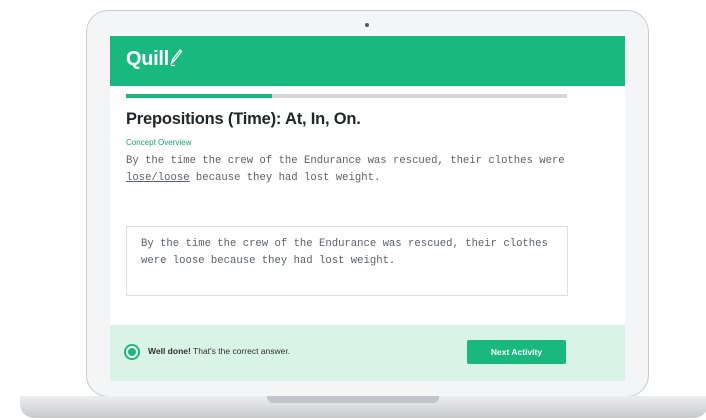 Image resolution: width=706 pixels, height=420 pixels. I want to click on check-circle-dot, so click(132, 352).